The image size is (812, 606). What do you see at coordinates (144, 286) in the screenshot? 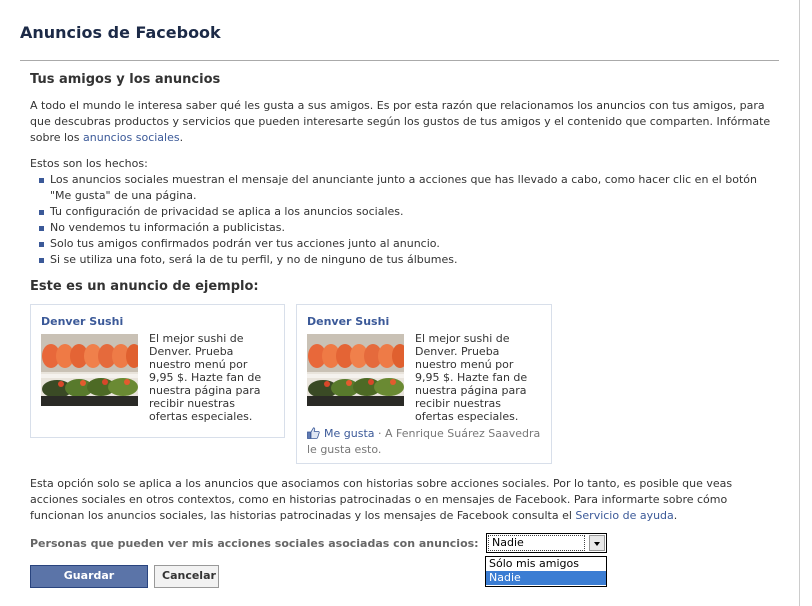
I see `example-title: Este es un anuncio de ejemplo:` at bounding box center [144, 286].